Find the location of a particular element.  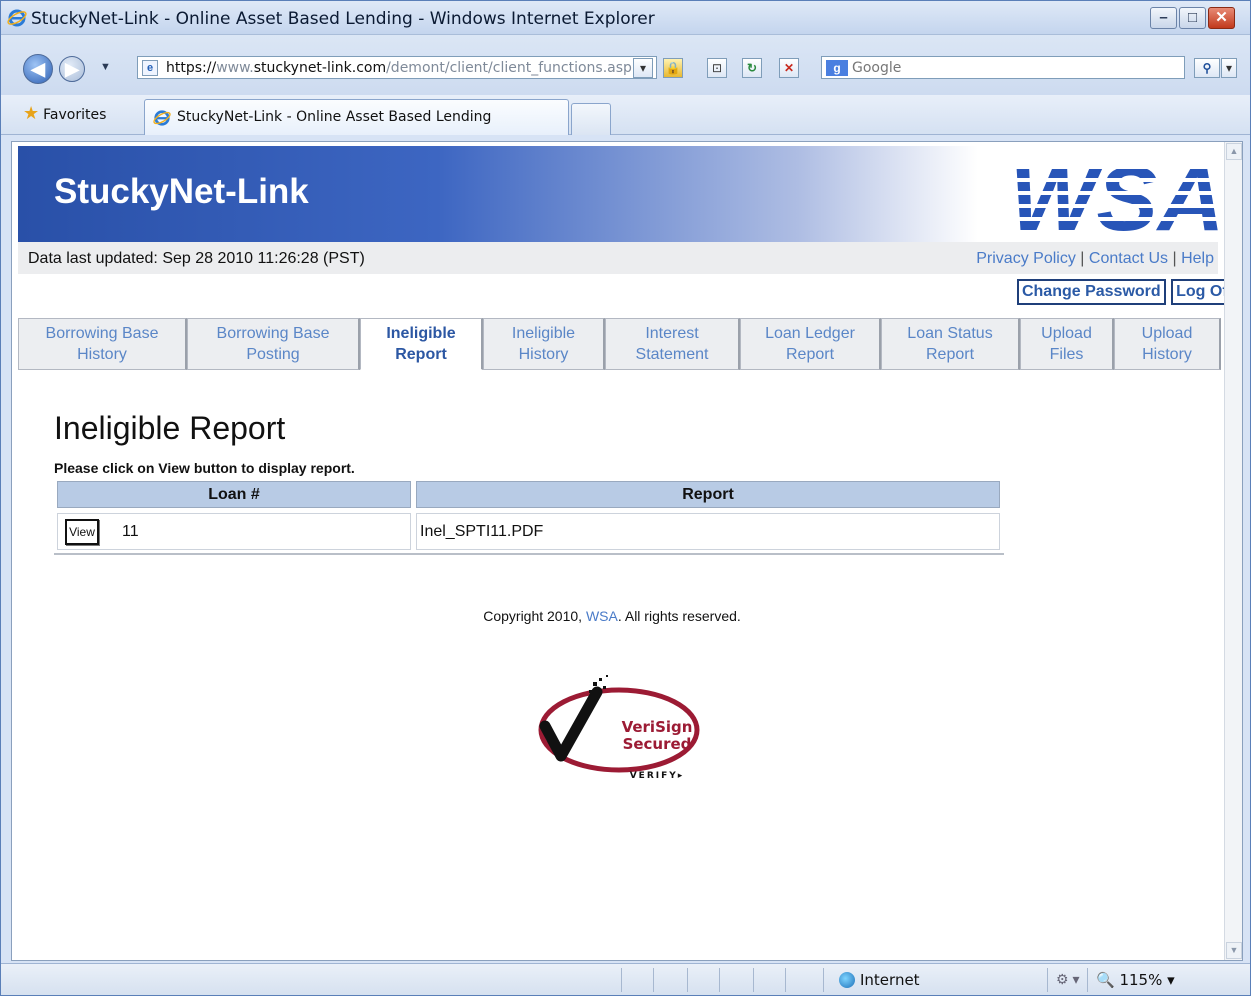

minimize-button: – is located at coordinates (1163, 18).